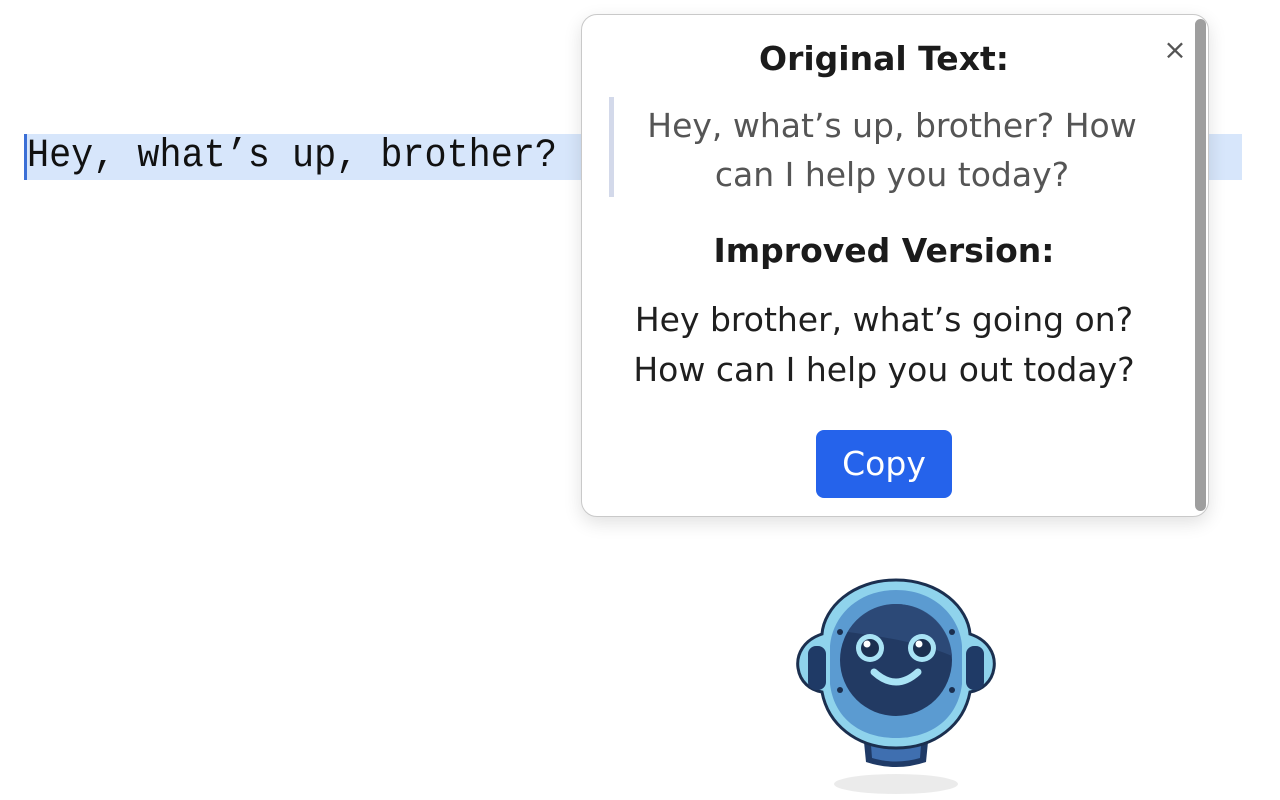 Image resolution: width=1280 pixels, height=800 pixels. I want to click on copy-button: Copy, so click(884, 464).